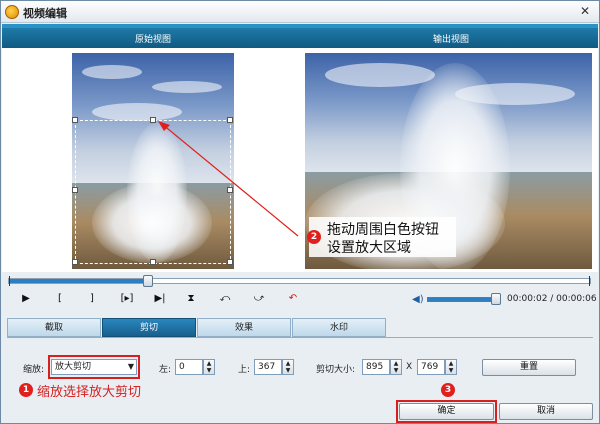 The width and height of the screenshot is (600, 424). I want to click on view-header: 原始视图 输出视图, so click(300, 36).